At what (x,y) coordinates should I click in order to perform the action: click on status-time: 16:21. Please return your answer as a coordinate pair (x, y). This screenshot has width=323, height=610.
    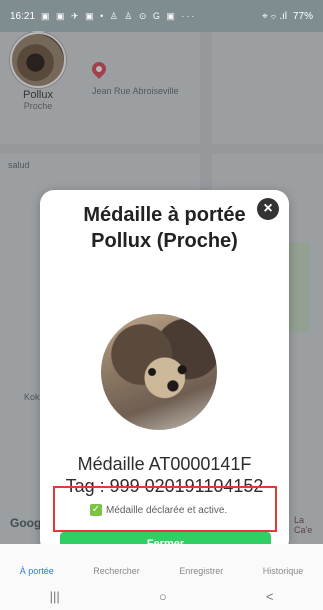
    Looking at the image, I should click on (23, 16).